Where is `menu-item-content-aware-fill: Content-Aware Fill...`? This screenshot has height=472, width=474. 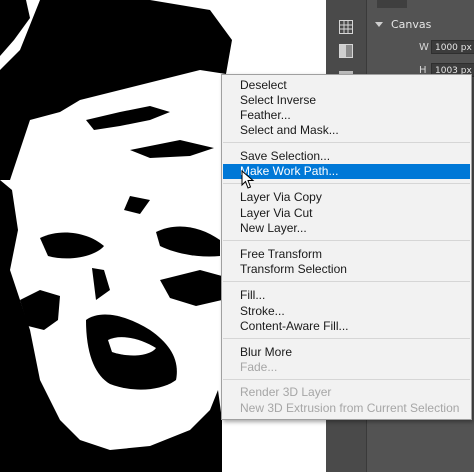 menu-item-content-aware-fill: Content-Aware Fill... is located at coordinates (346, 326).